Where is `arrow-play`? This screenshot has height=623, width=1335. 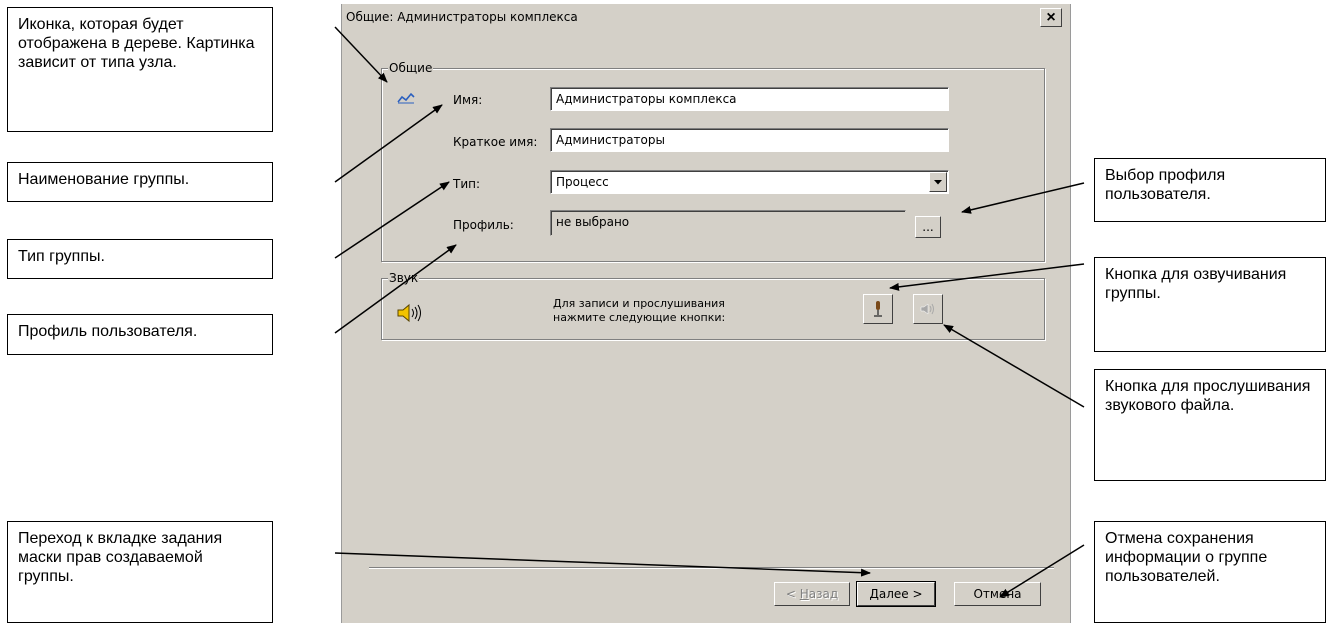 arrow-play is located at coordinates (1014, 366).